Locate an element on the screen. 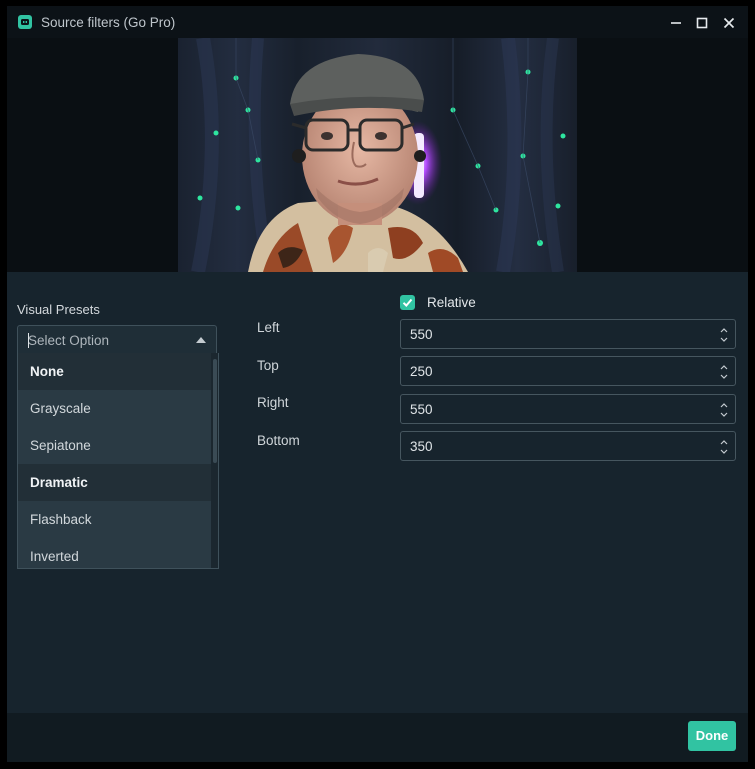 The image size is (755, 769). option-flashback: Flashback is located at coordinates (114, 519).